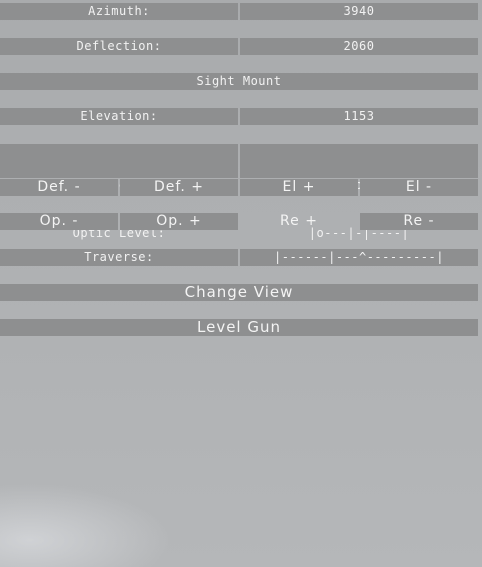 Image resolution: width=482 pixels, height=567 pixels. Describe the element at coordinates (179, 187) in the screenshot. I see `deflection-plus-button: Def. +` at that location.